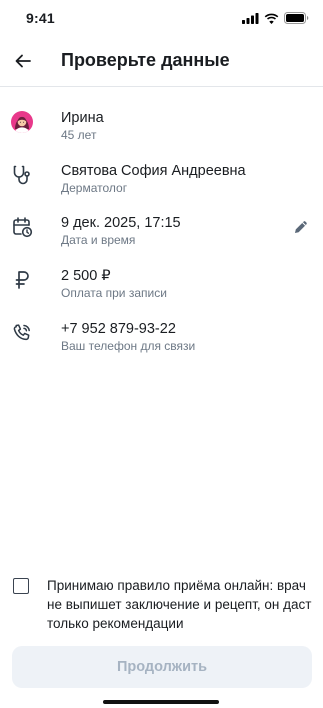 This screenshot has height=708, width=323. What do you see at coordinates (98, 240) in the screenshot?
I see `appointment-datetime-label: Дата и время` at bounding box center [98, 240].